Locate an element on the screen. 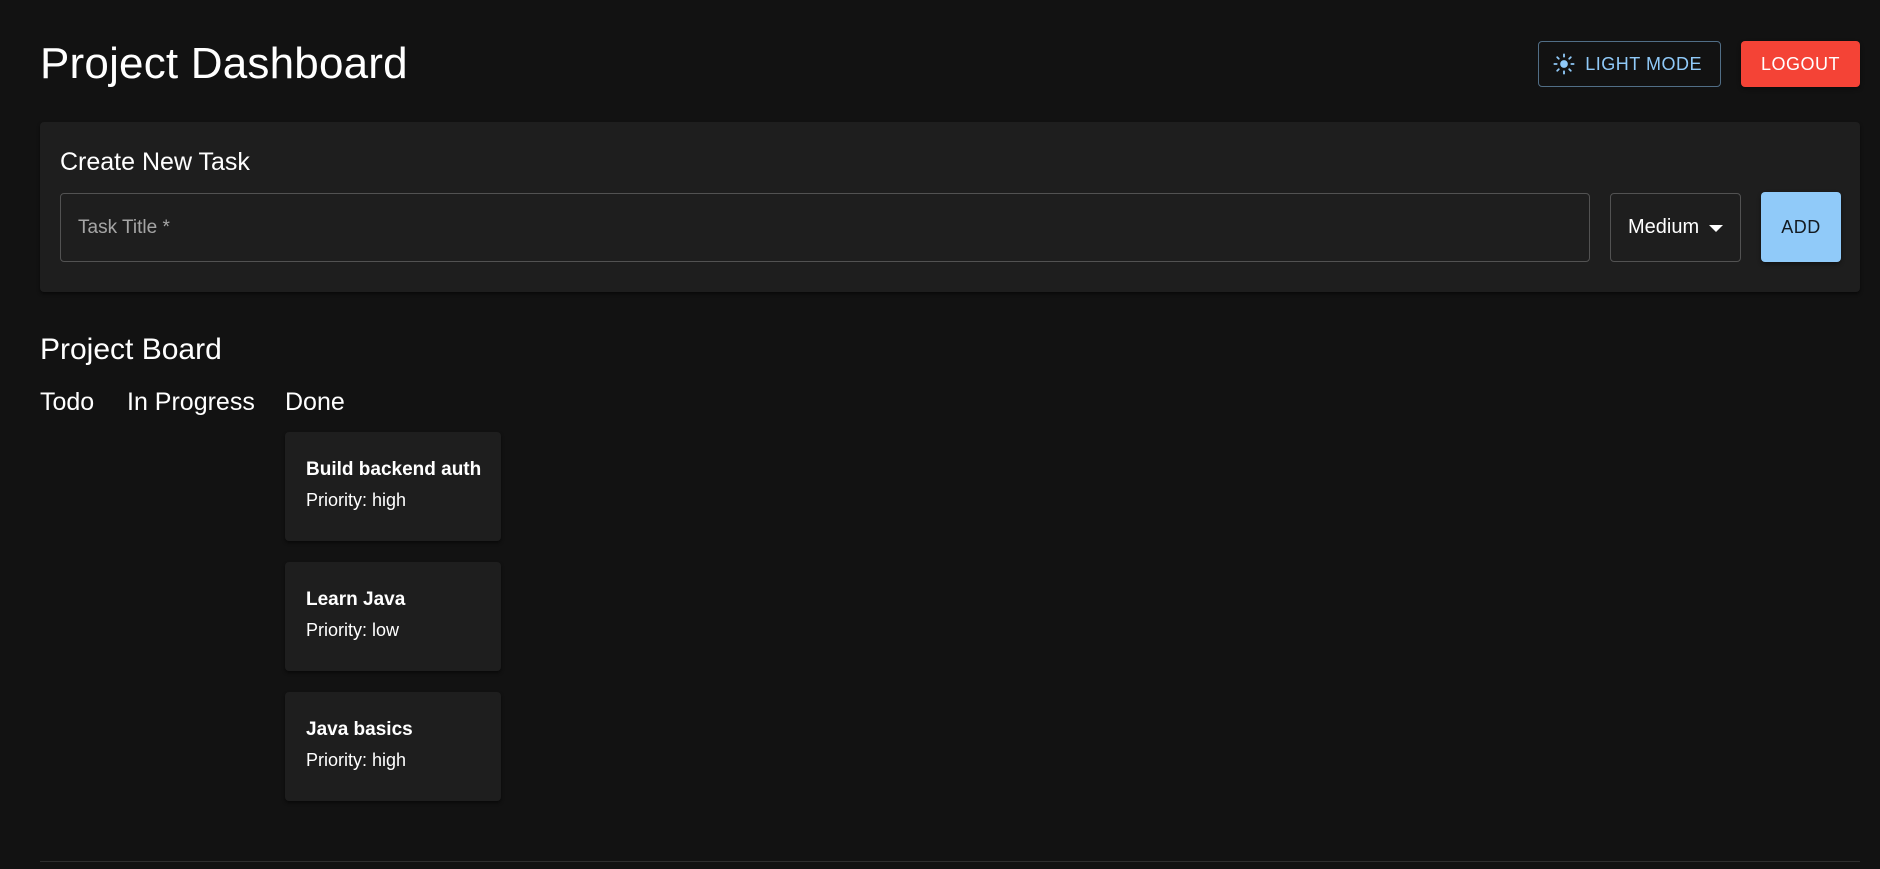 The image size is (1880, 869). task-card-priority: Priority: low is located at coordinates (353, 630).